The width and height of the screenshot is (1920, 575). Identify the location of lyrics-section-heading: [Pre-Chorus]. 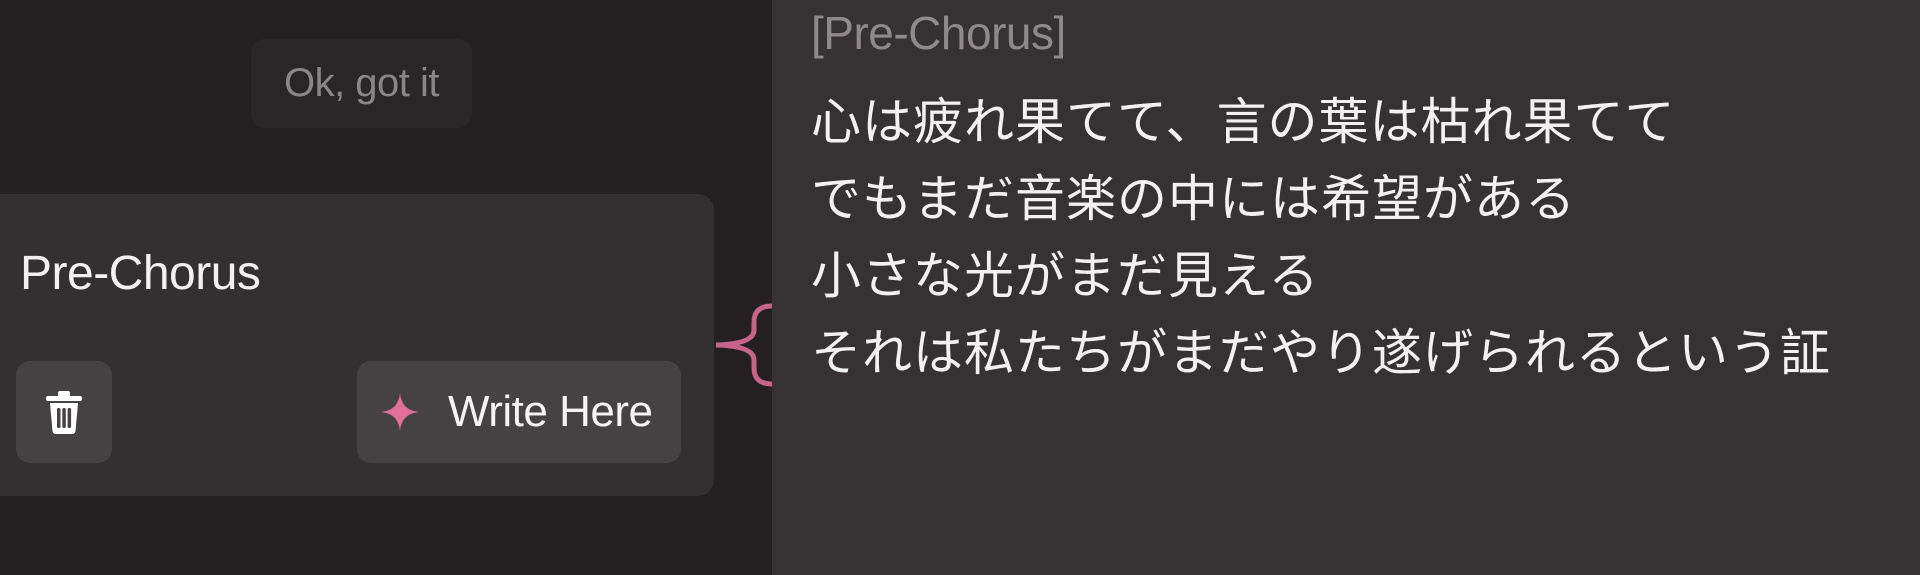
(938, 33).